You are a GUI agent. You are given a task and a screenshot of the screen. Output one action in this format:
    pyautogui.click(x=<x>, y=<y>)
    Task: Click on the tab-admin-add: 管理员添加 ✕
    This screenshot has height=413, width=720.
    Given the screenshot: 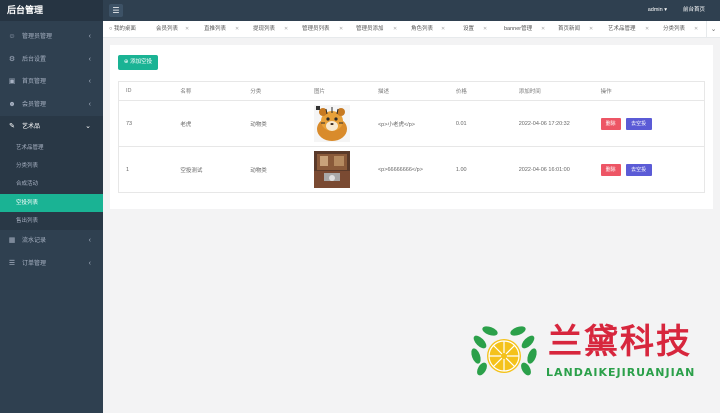 What is the action you would take?
    pyautogui.click(x=376, y=29)
    